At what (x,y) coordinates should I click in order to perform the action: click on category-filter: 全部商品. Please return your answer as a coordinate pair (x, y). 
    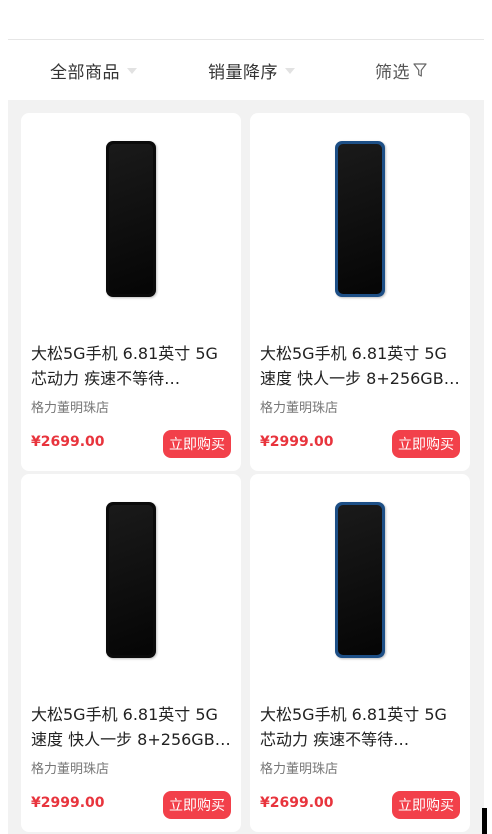
    Looking at the image, I should click on (93, 70).